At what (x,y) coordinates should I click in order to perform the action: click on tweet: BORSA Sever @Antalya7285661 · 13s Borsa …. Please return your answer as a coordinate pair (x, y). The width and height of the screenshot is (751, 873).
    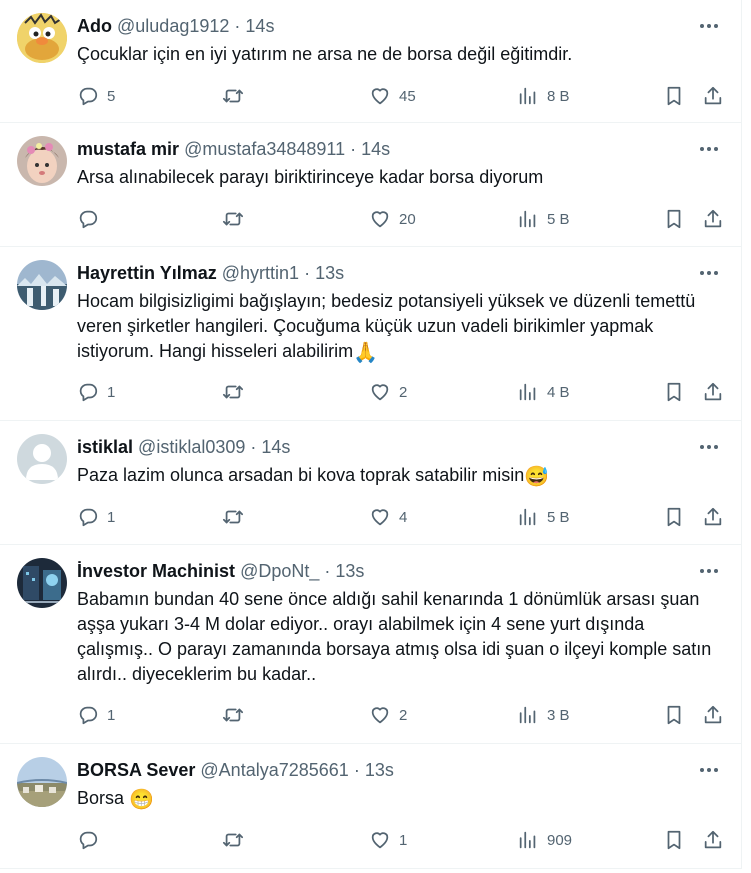
    Looking at the image, I should click on (370, 806).